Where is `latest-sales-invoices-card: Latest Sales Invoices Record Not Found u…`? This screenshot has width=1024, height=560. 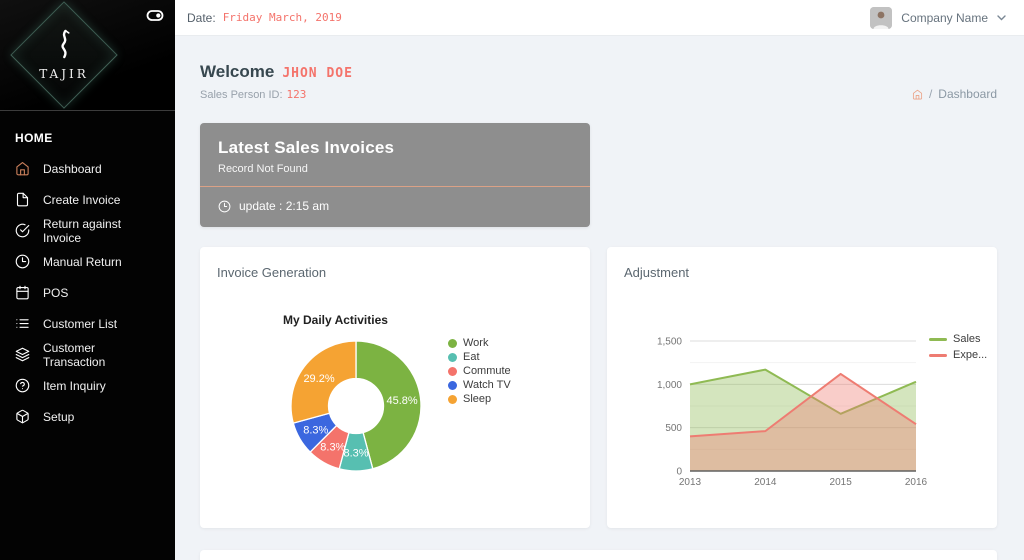 latest-sales-invoices-card: Latest Sales Invoices Record Not Found u… is located at coordinates (395, 175).